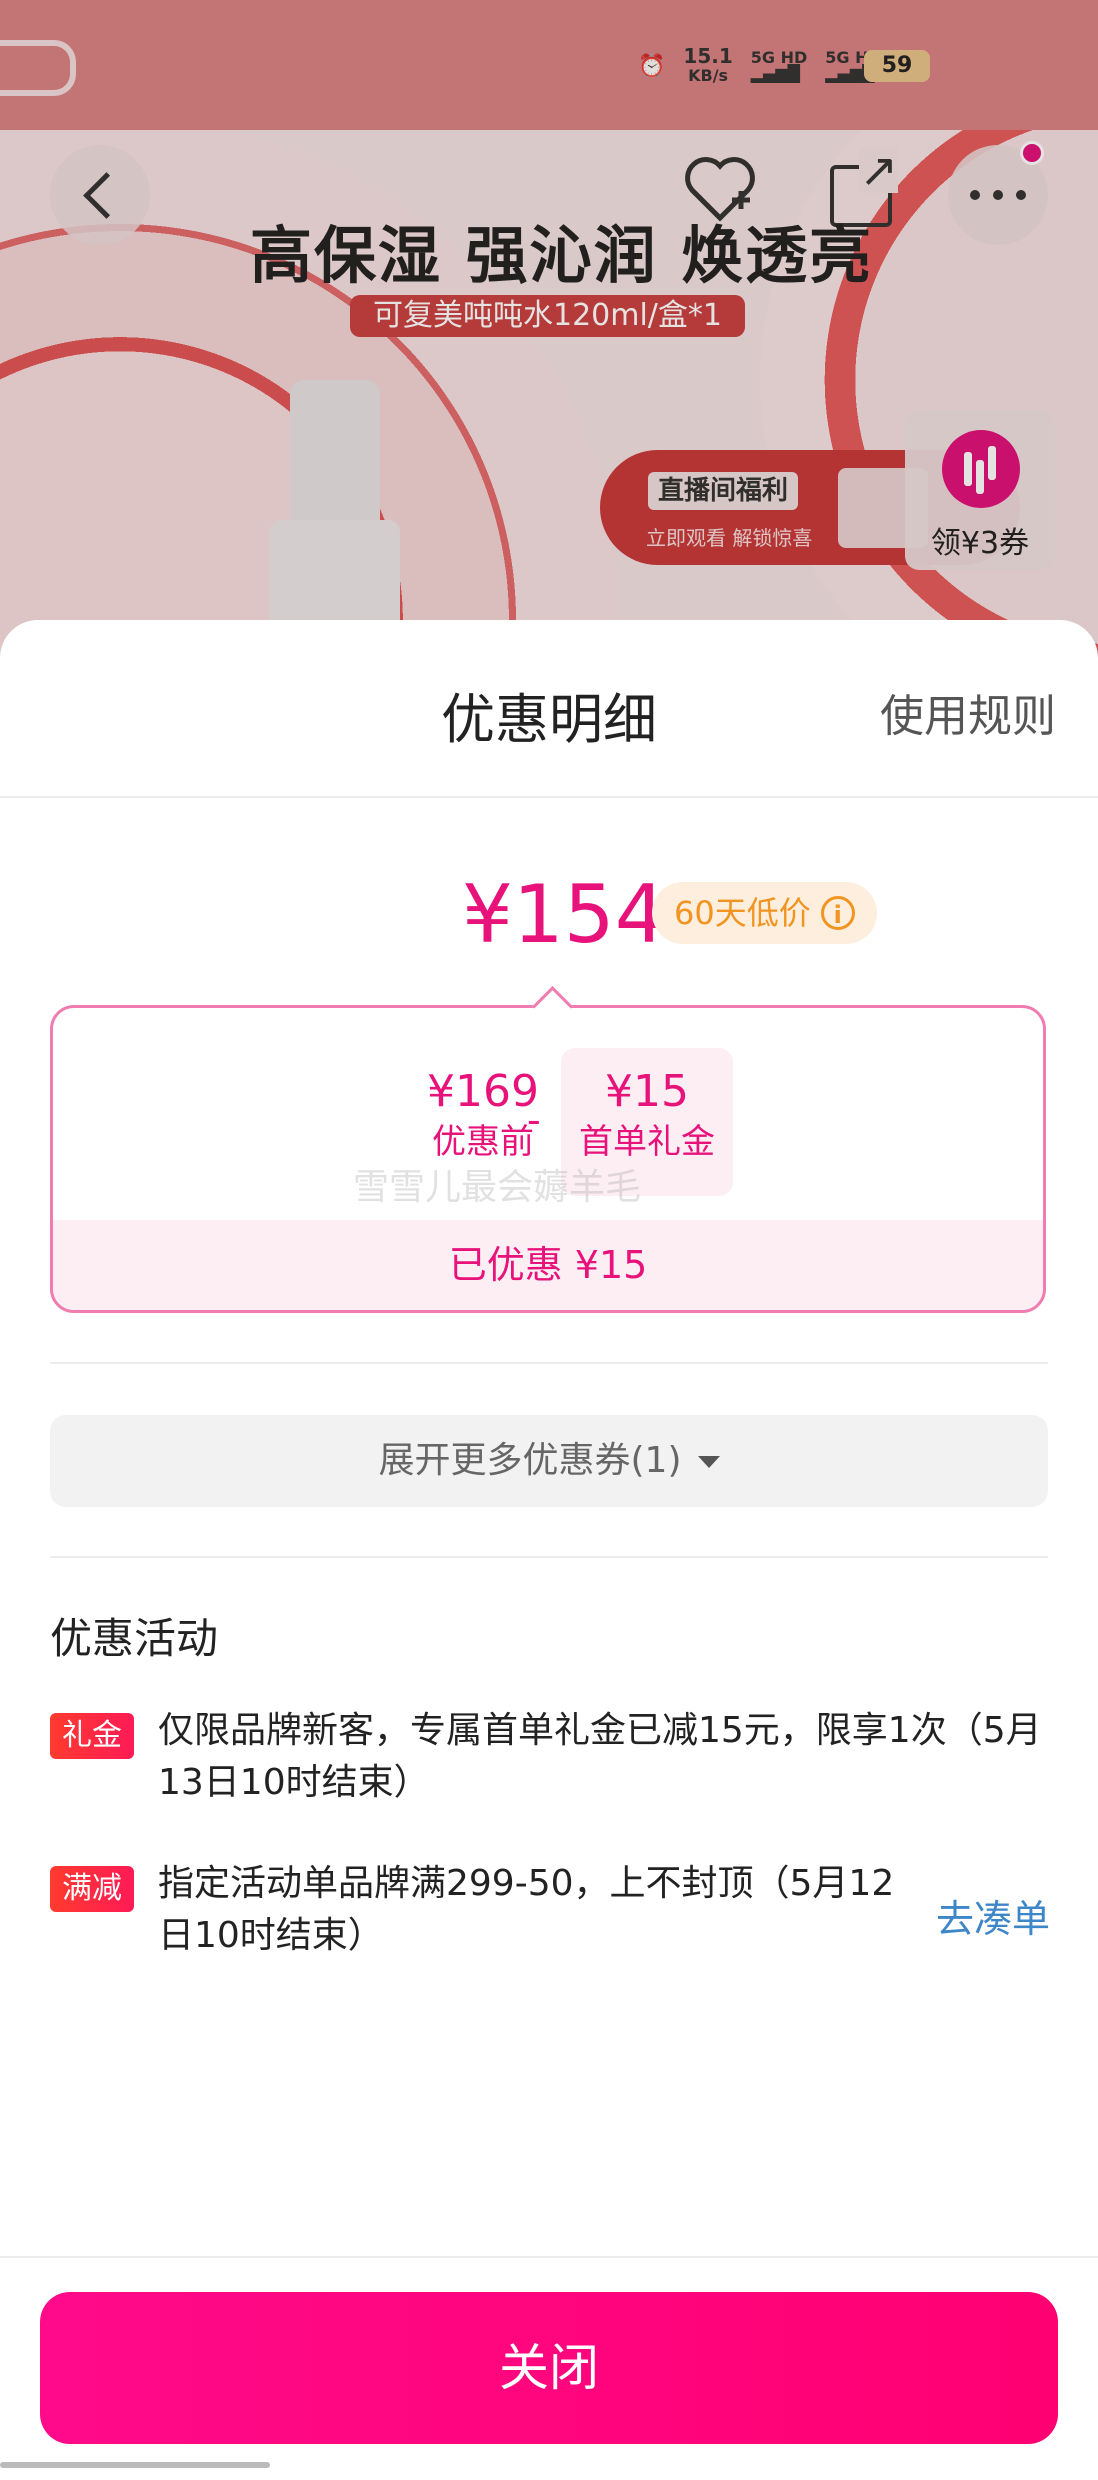 This screenshot has height=2480, width=1098. I want to click on close-button: 关闭, so click(549, 2368).